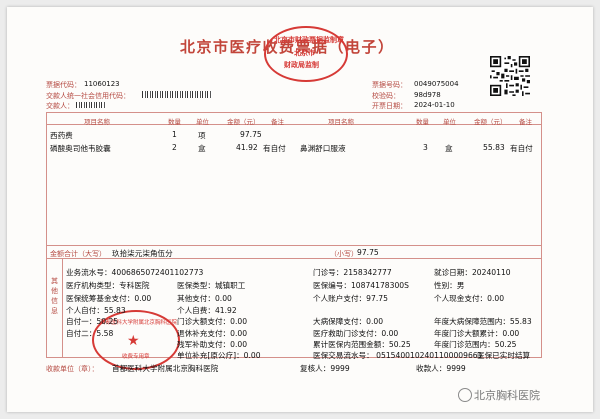 This screenshot has width=600, height=419. Describe the element at coordinates (521, 148) in the screenshot. I see `item-note-right: 有自付` at that location.